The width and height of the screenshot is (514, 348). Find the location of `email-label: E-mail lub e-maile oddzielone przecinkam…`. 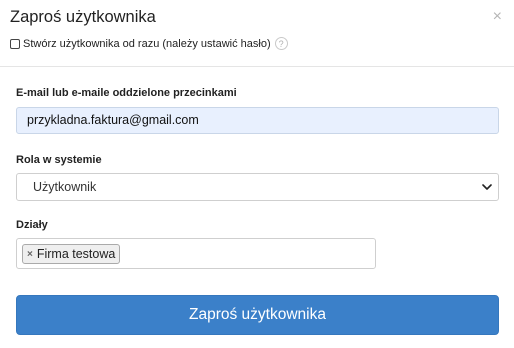

email-label: E-mail lub e-maile oddzielone przecinkam… is located at coordinates (126, 93).